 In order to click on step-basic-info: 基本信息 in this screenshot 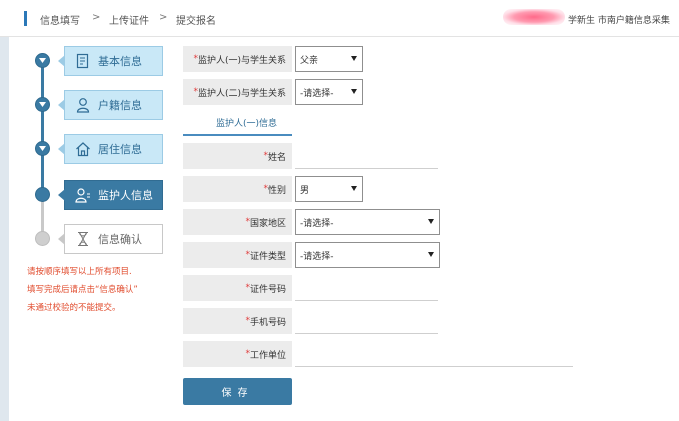, I will do `click(110, 61)`.